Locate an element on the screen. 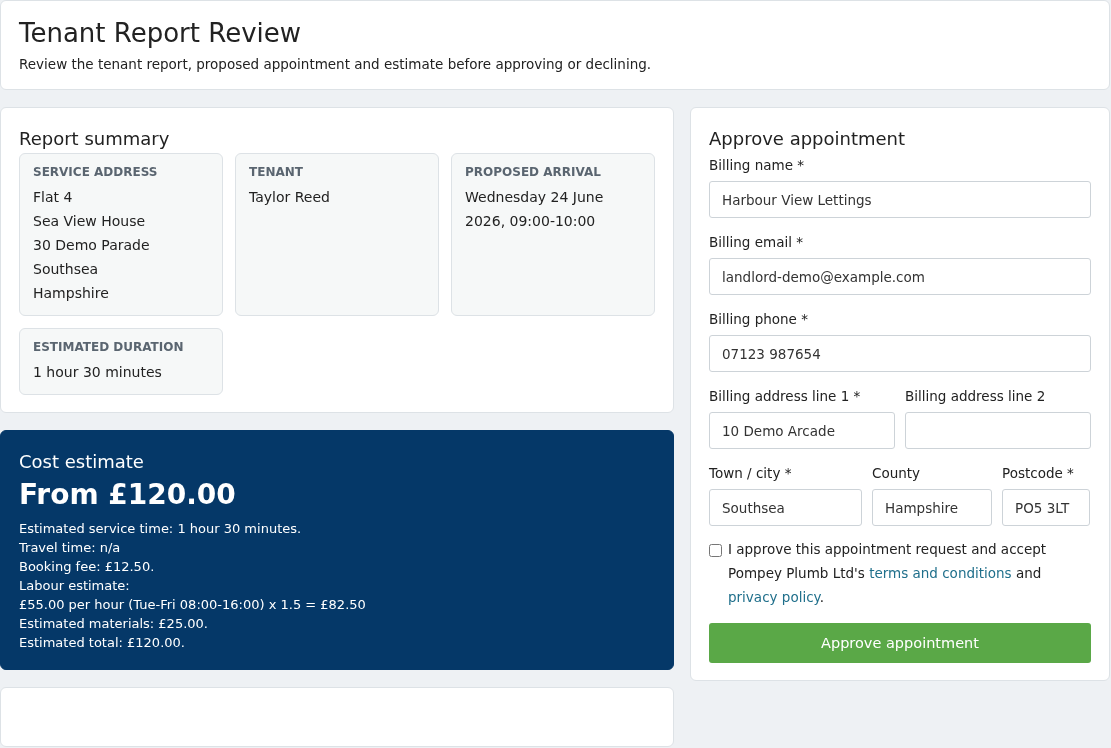 This screenshot has width=1111, height=748. estimate-line: Estimated service time: 1 hour 30 minutes. is located at coordinates (161, 529).